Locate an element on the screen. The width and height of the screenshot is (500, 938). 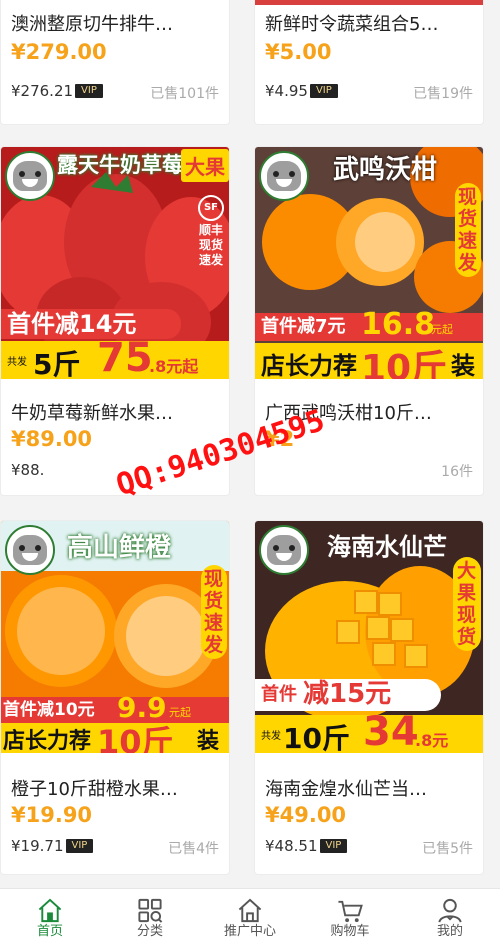
tab-label: 分类 is located at coordinates (149, 931).